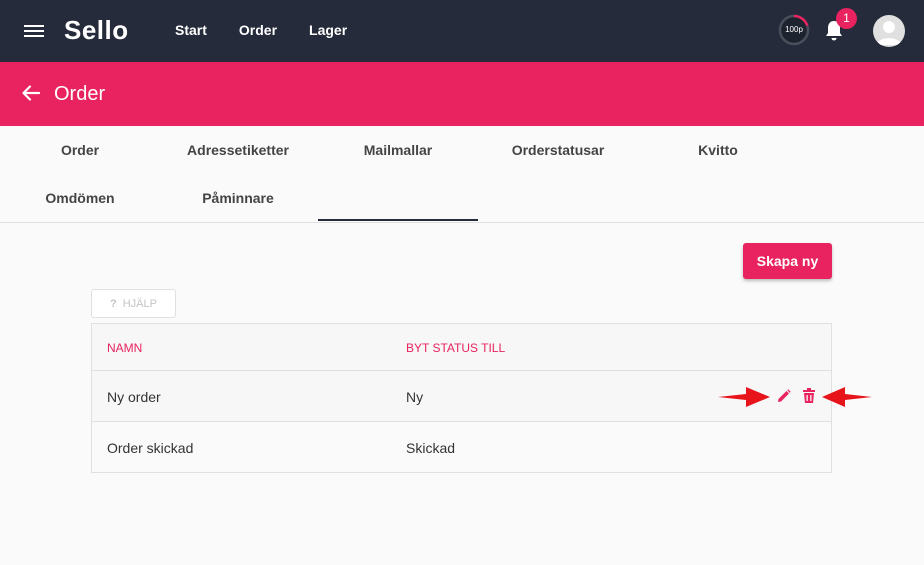 The image size is (924, 565). What do you see at coordinates (191, 30) in the screenshot?
I see `nav-start: Start` at bounding box center [191, 30].